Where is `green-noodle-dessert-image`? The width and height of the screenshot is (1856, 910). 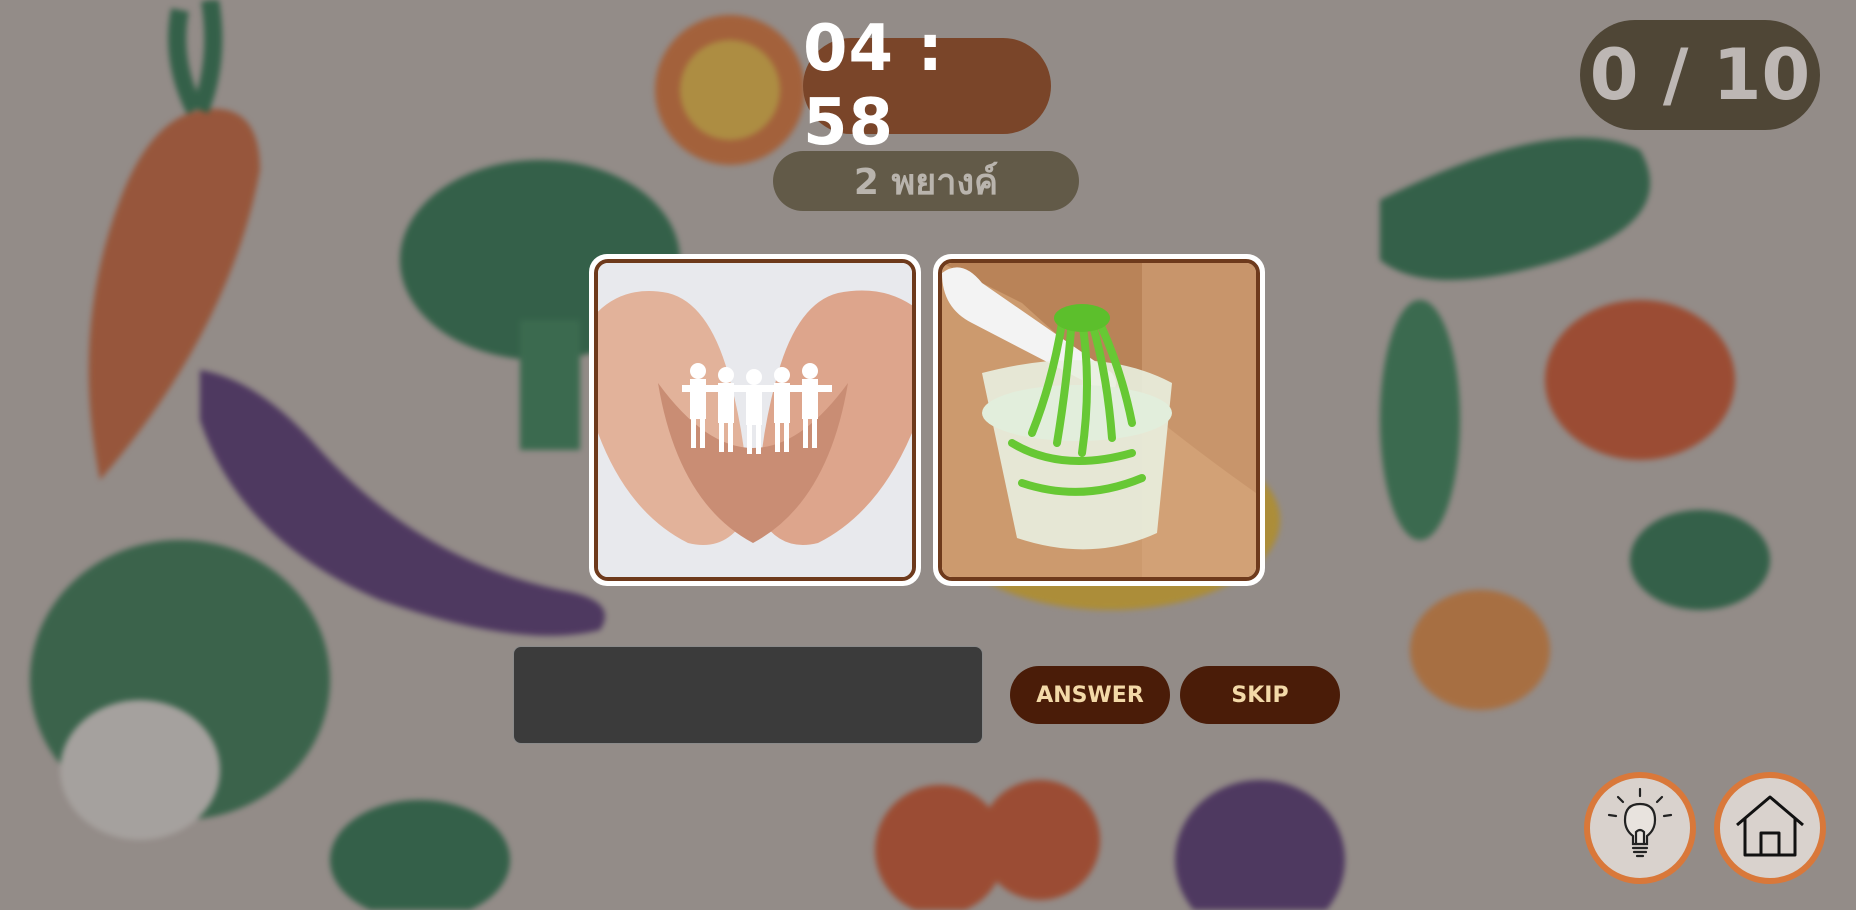
green-noodle-dessert-image is located at coordinates (1099, 420).